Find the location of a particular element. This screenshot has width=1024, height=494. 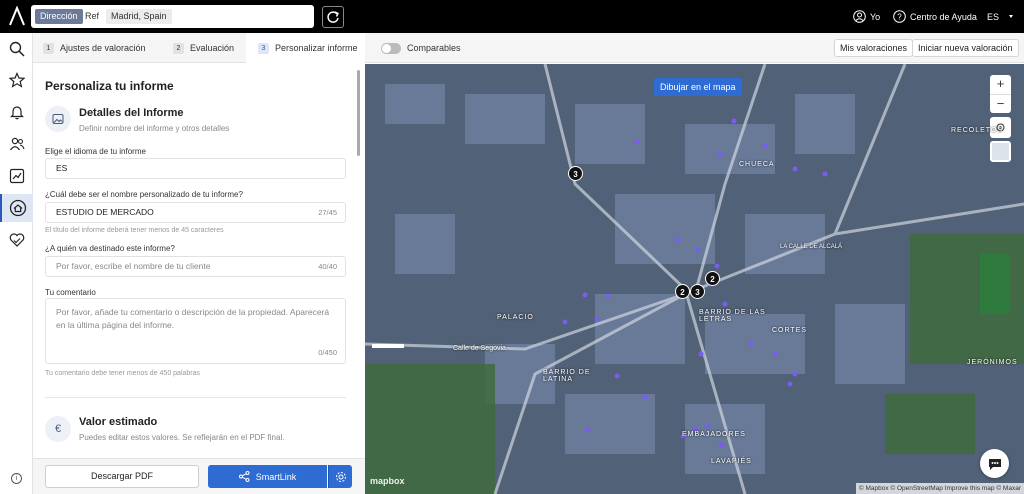

chat-button is located at coordinates (994, 463).